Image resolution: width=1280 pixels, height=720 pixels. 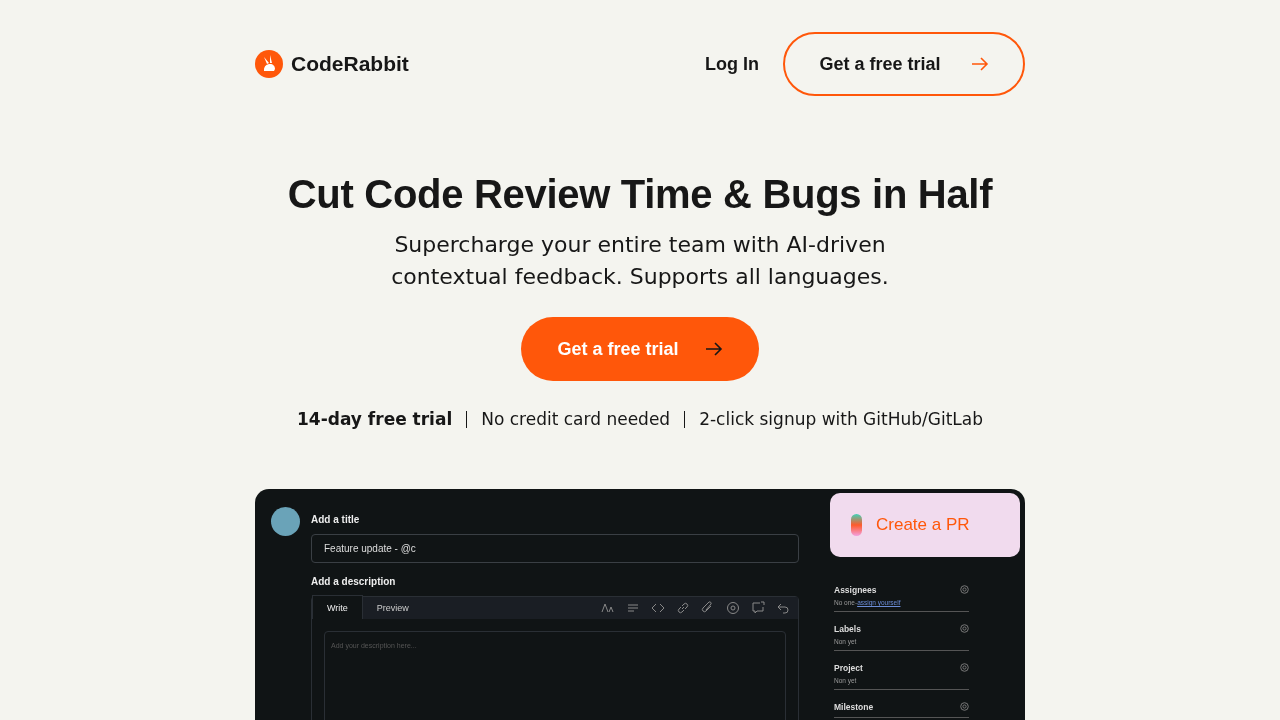 What do you see at coordinates (848, 629) in the screenshot?
I see `sidebar-label: Labels` at bounding box center [848, 629].